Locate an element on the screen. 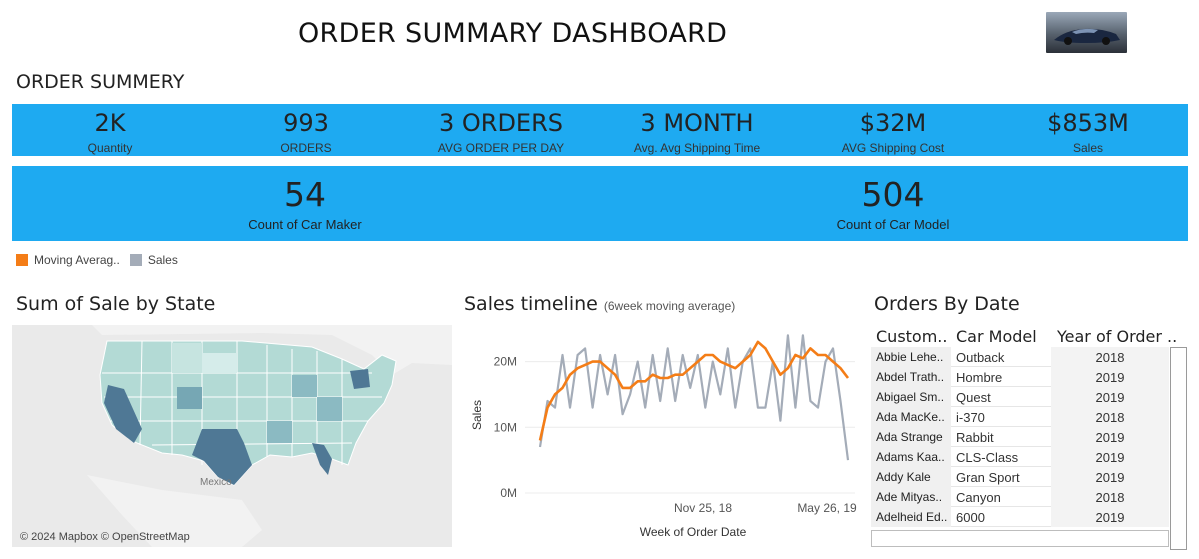 This screenshot has width=1199, height=559. legend-label: Sales is located at coordinates (162, 260).